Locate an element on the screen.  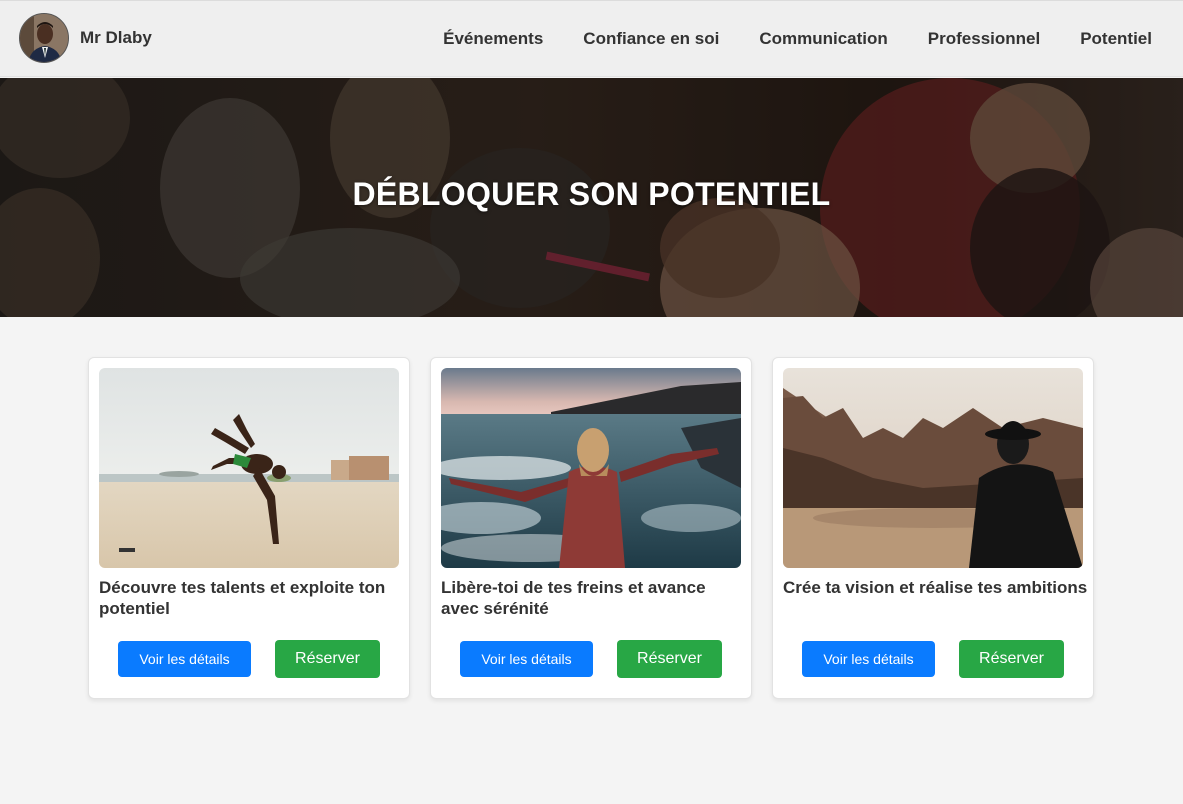
nav-link-confiance: Confiance en soi is located at coordinates (651, 39).